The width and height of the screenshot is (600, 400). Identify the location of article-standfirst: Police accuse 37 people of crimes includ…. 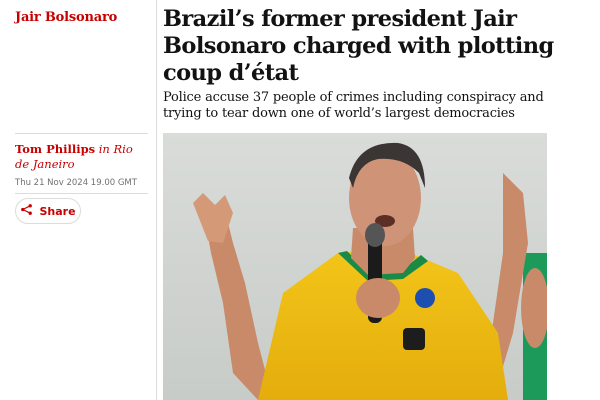
(353, 105).